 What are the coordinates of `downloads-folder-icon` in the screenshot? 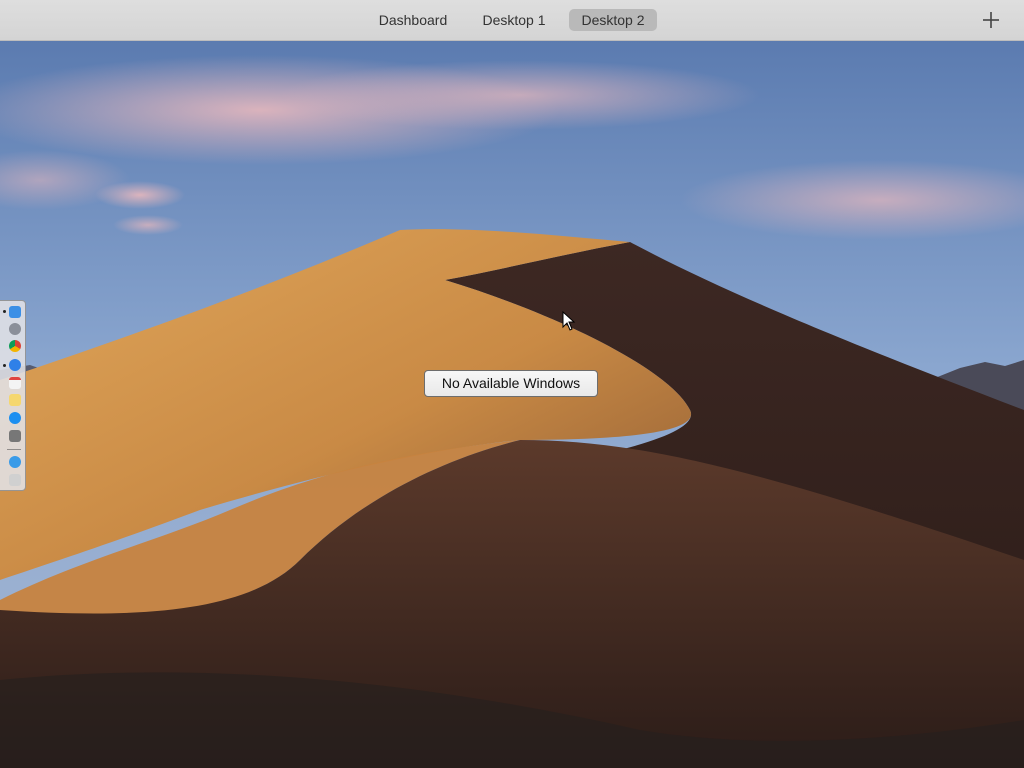 It's located at (15, 462).